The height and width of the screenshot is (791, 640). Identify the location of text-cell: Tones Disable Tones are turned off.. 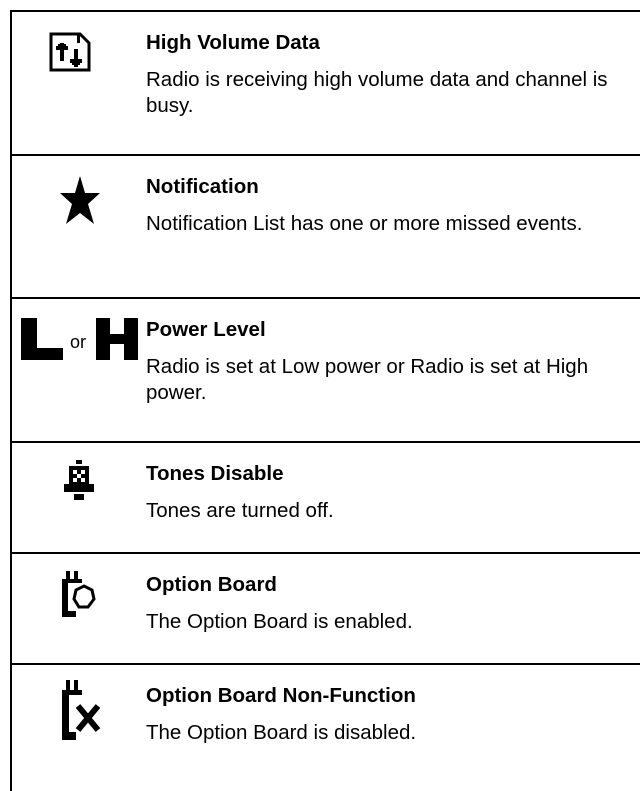
(393, 497).